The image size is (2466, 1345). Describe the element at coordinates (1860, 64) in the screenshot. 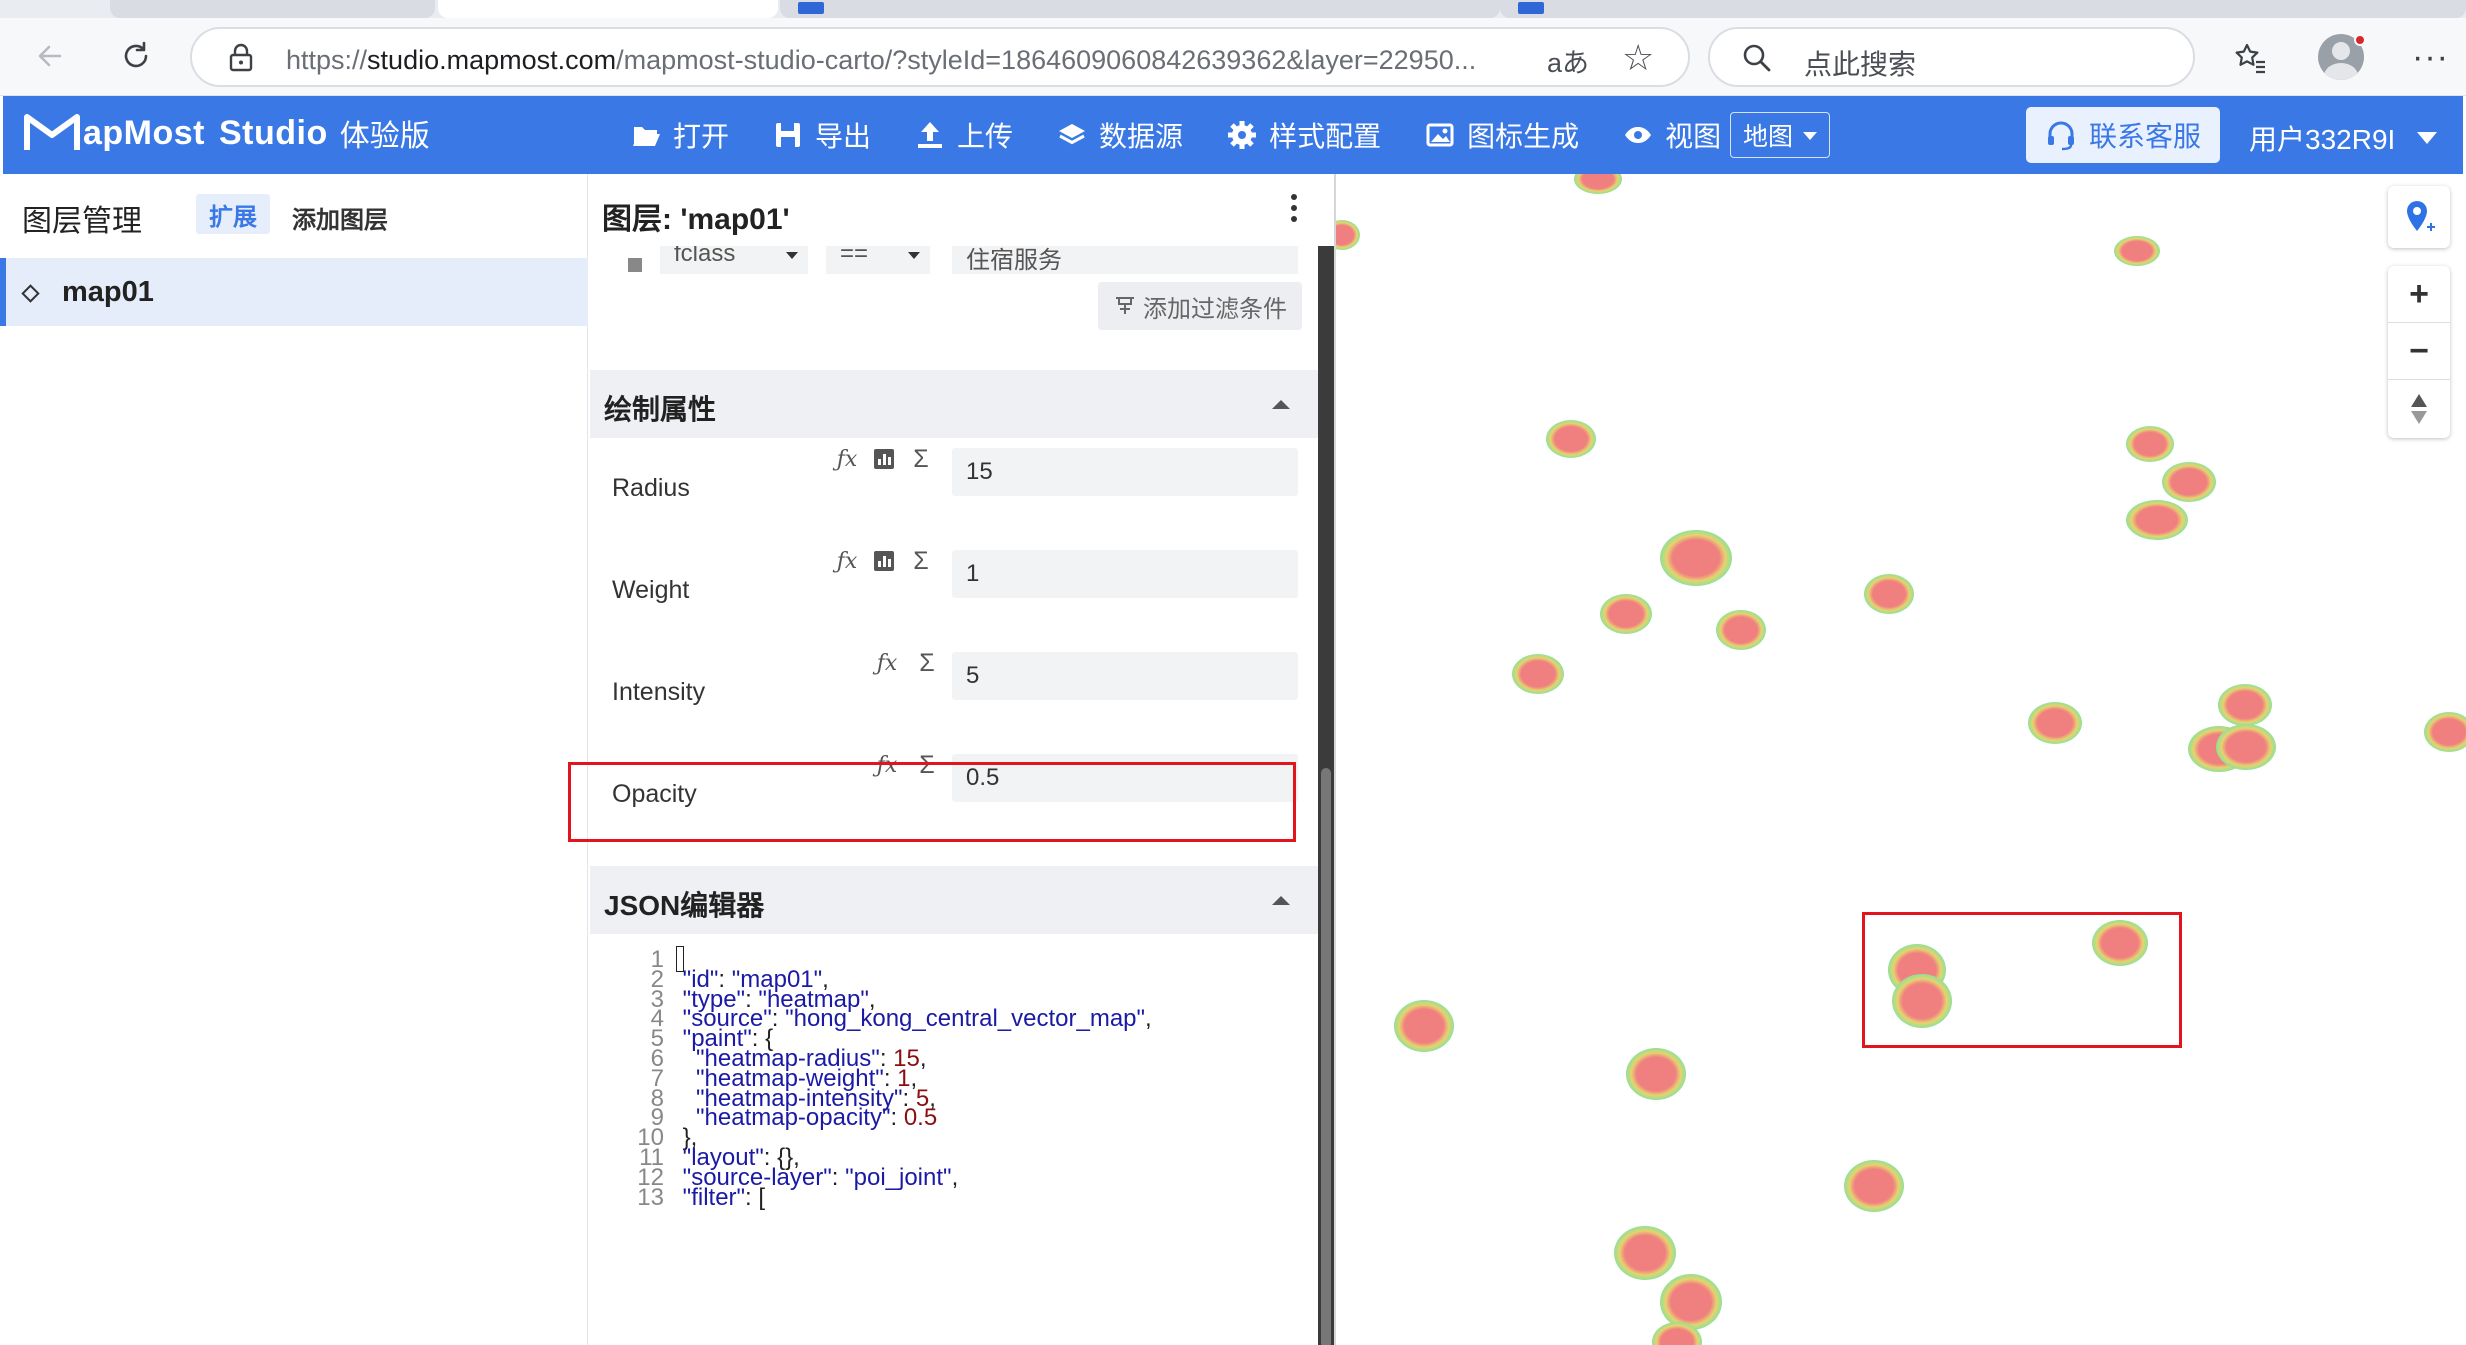

I see `search-placeholder: 点此搜索` at that location.